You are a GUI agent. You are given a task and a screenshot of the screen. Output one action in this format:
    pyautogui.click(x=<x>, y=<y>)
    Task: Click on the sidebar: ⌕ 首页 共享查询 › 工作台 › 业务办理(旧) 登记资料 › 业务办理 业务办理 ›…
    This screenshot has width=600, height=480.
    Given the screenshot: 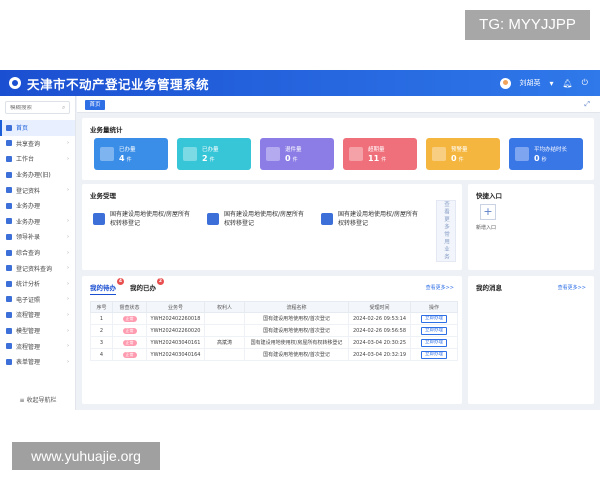 What is the action you would take?
    pyautogui.click(x=38, y=253)
    